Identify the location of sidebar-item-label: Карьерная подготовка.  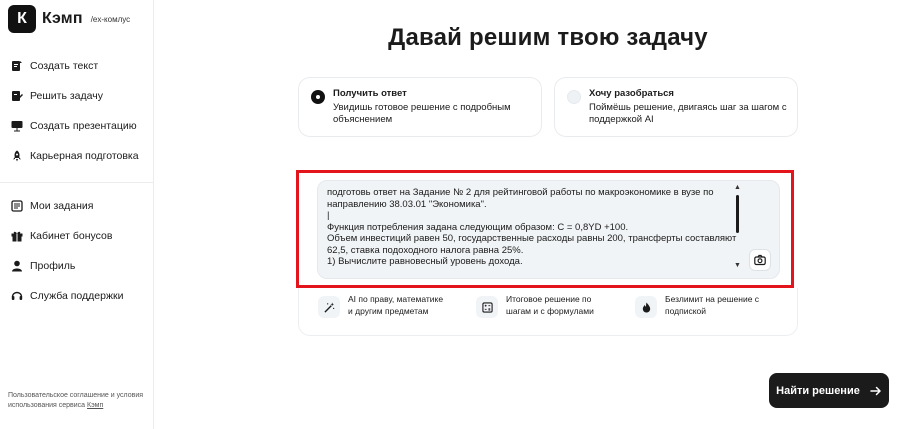
(84, 156).